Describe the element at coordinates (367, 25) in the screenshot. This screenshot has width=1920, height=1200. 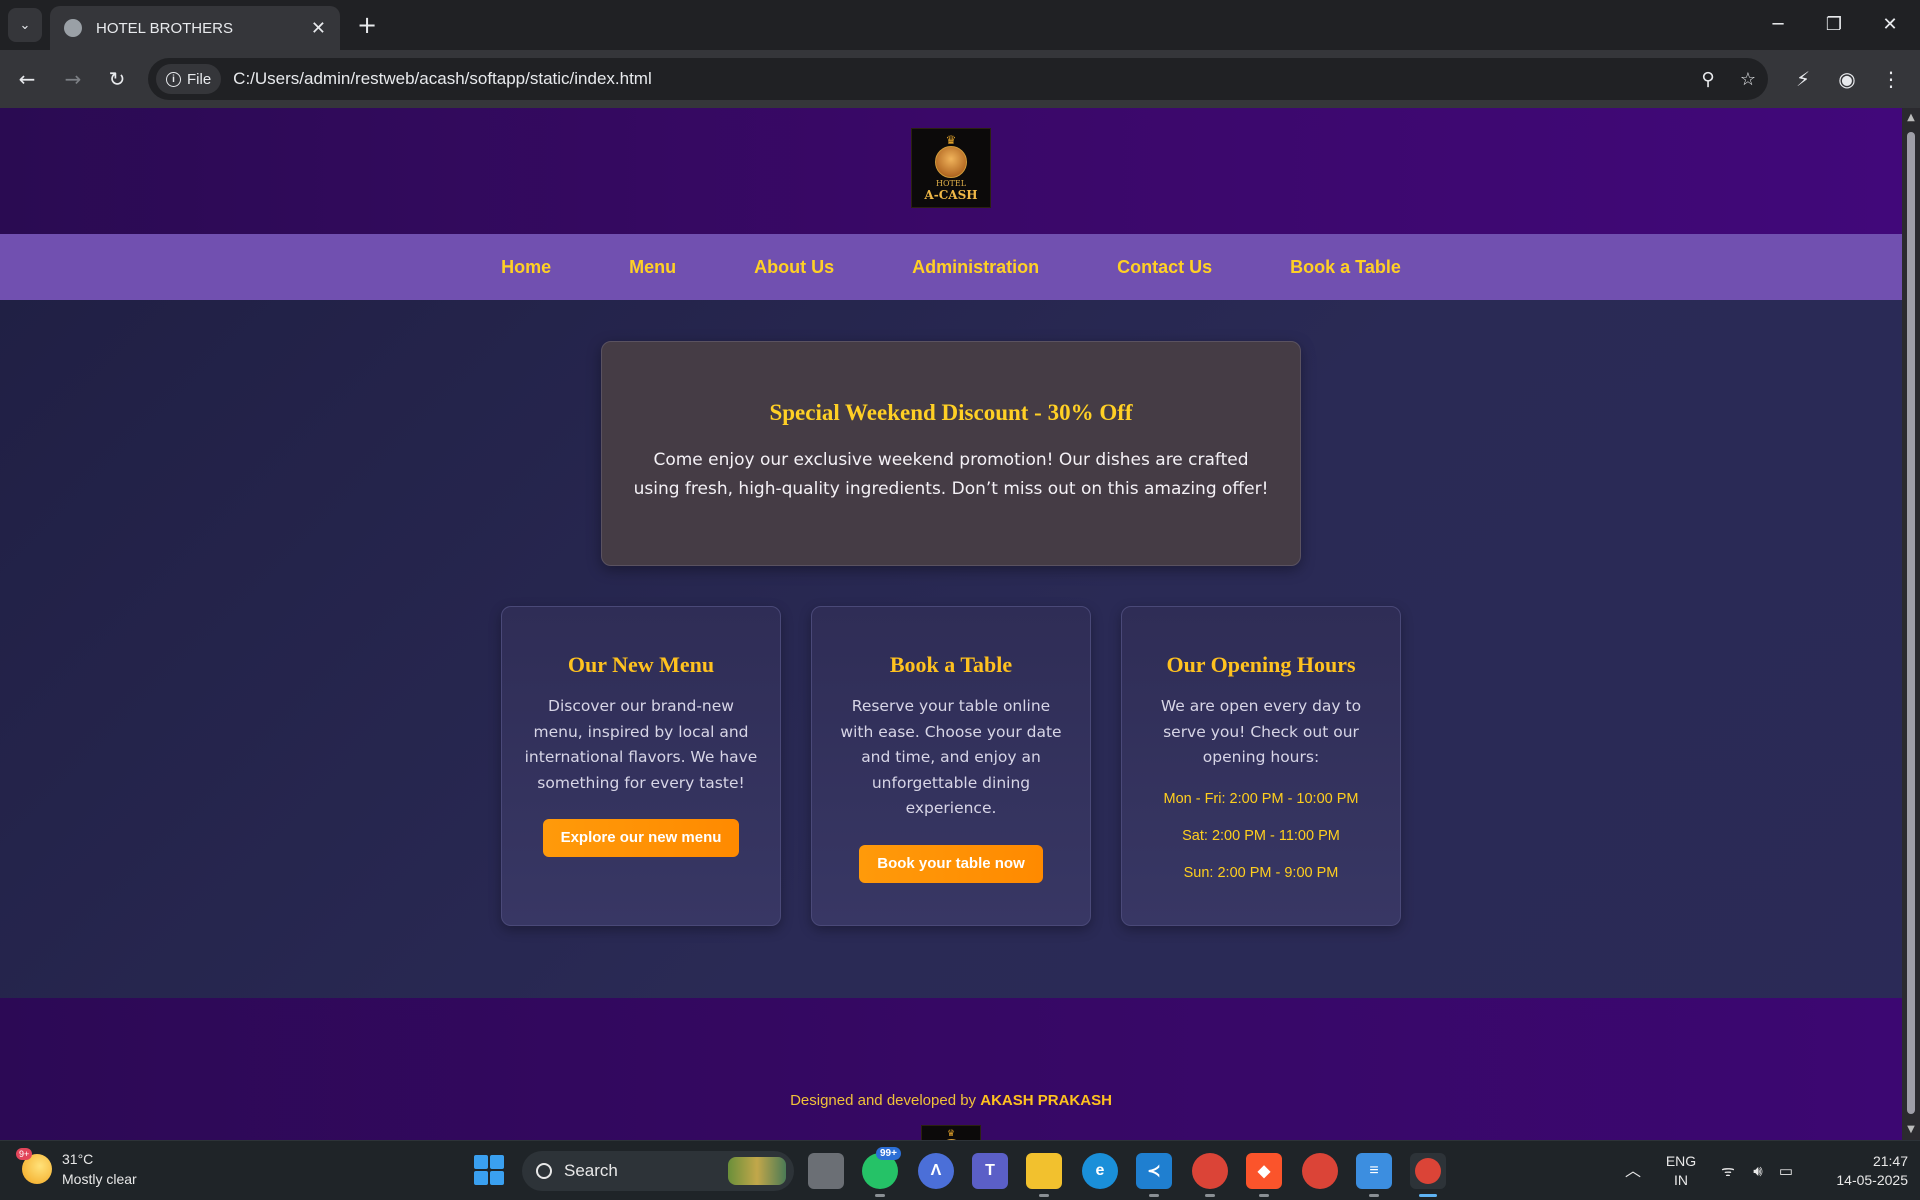
I see `new-tab-plus-icon: +` at that location.